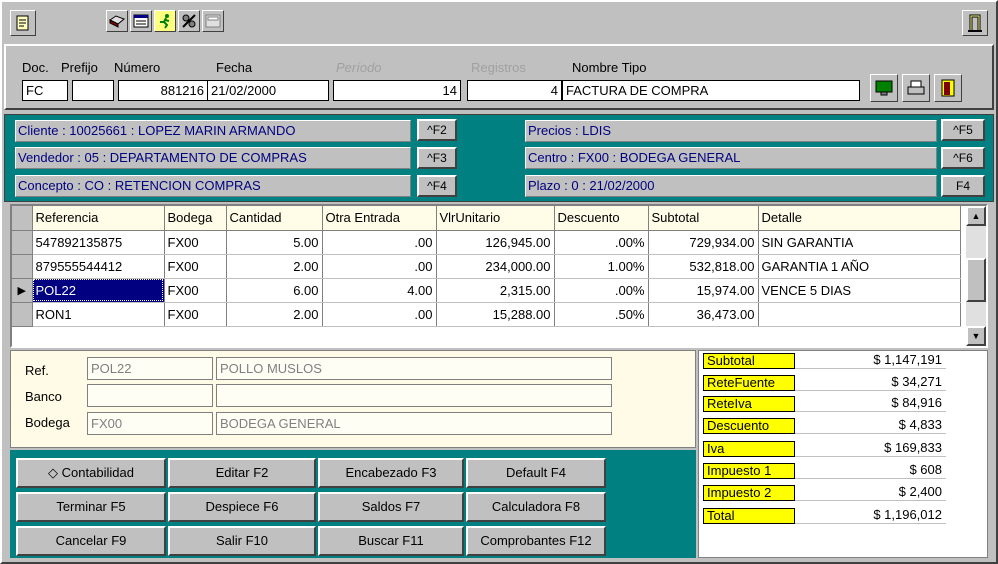 The width and height of the screenshot is (998, 564). Describe the element at coordinates (397, 90) in the screenshot. I see `periodo-field: 14` at that location.